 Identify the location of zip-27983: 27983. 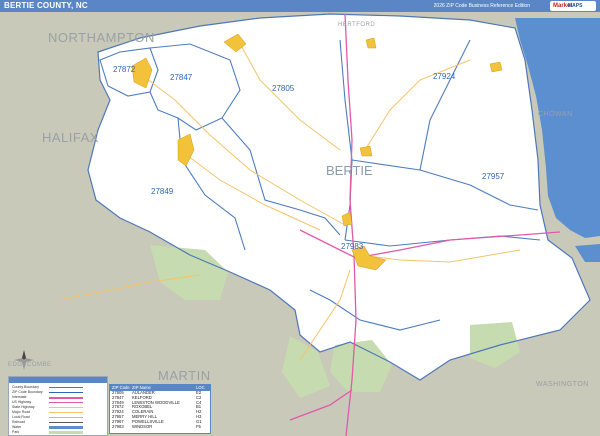
(352, 246).